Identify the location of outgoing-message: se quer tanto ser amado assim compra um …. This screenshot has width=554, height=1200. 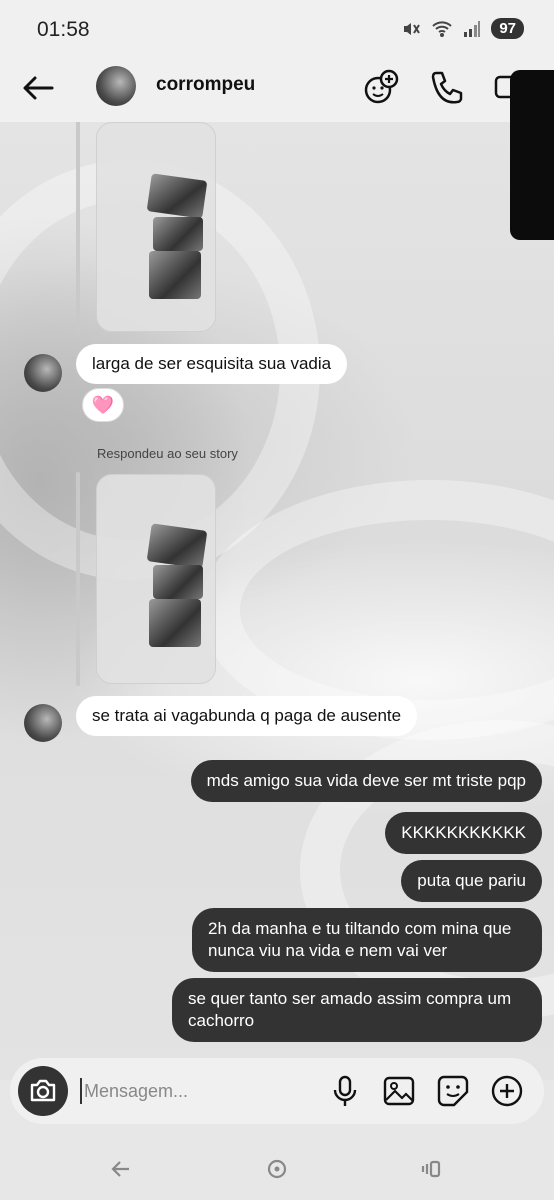
(357, 1010).